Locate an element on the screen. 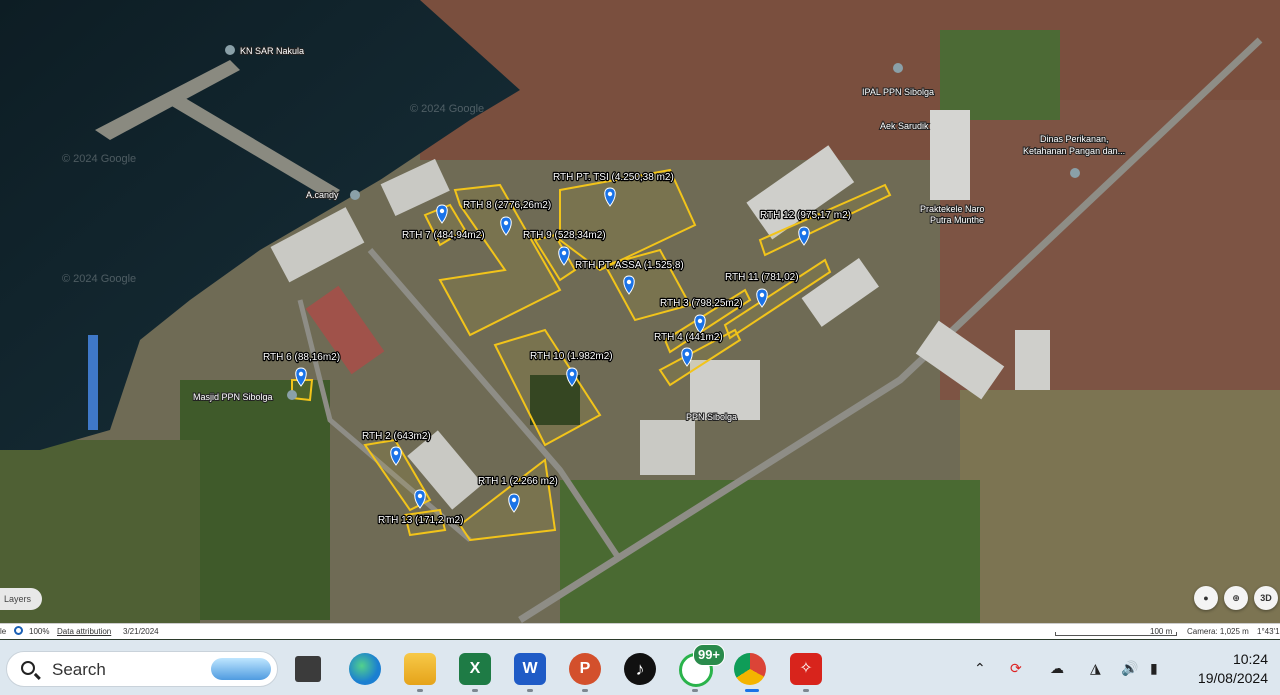 The width and height of the screenshot is (1280, 695). data-attribution-link: Data attribution is located at coordinates (84, 631).